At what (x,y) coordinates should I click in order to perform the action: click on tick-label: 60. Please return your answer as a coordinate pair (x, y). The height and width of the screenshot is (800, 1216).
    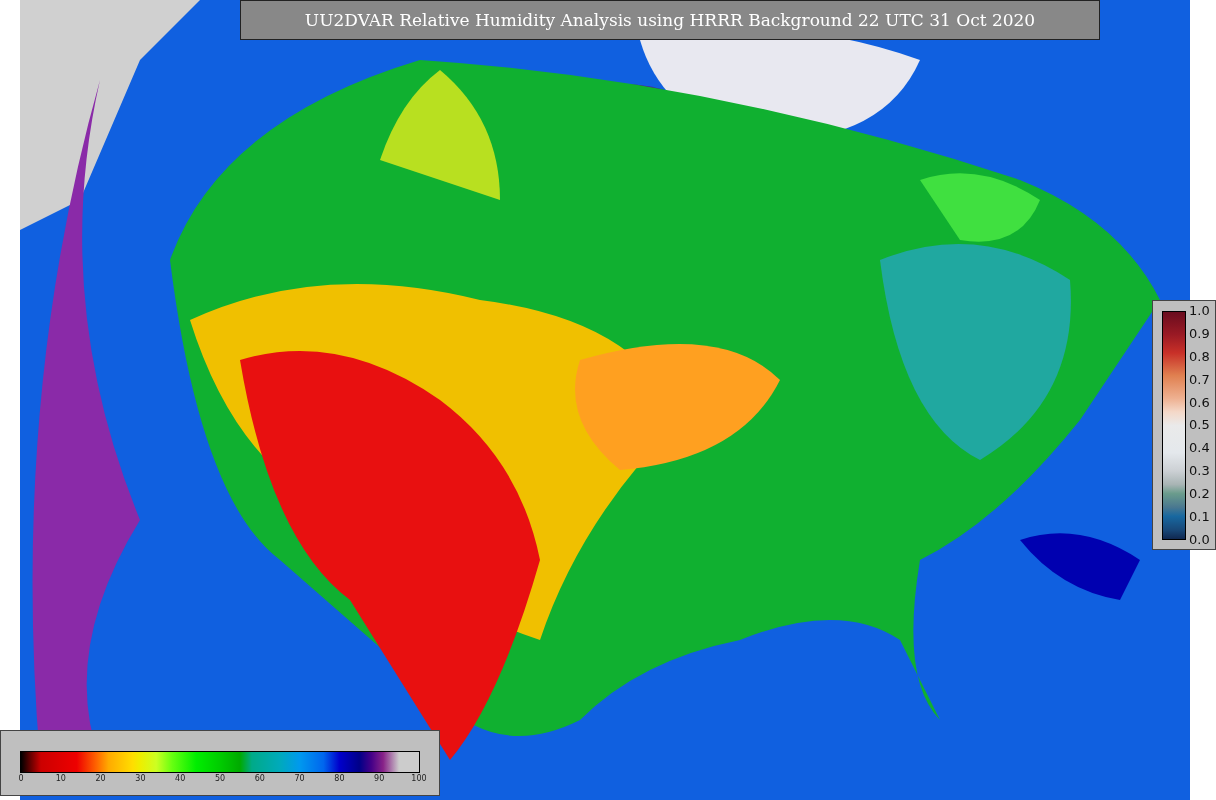
    Looking at the image, I should click on (259, 778).